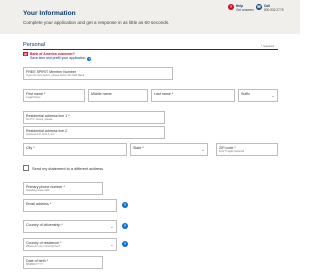 The image size is (320, 272). Describe the element at coordinates (75, 149) in the screenshot. I see `city-input: City *` at that location.